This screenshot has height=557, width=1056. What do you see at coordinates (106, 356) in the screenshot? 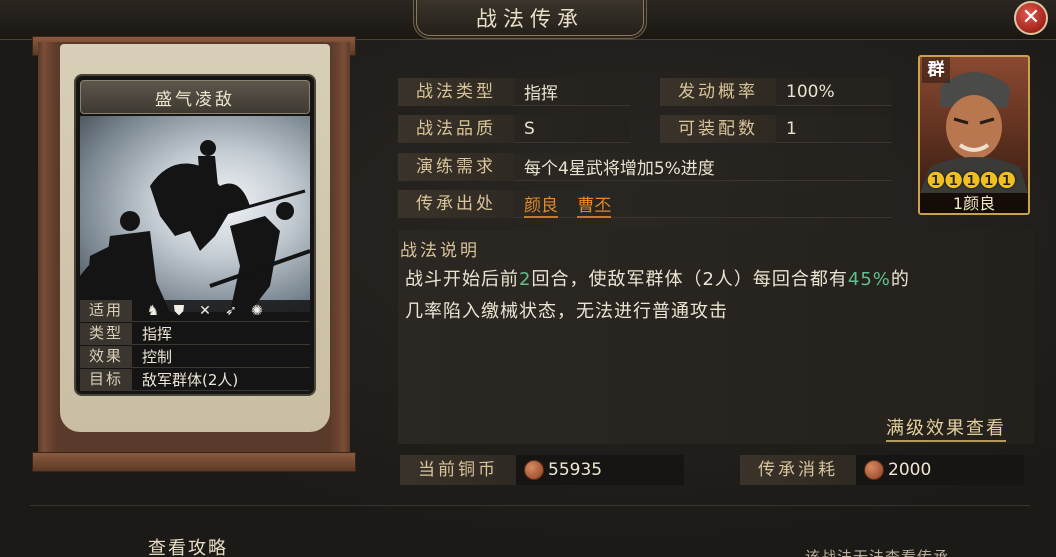
I see `info-key: 效果` at bounding box center [106, 356].